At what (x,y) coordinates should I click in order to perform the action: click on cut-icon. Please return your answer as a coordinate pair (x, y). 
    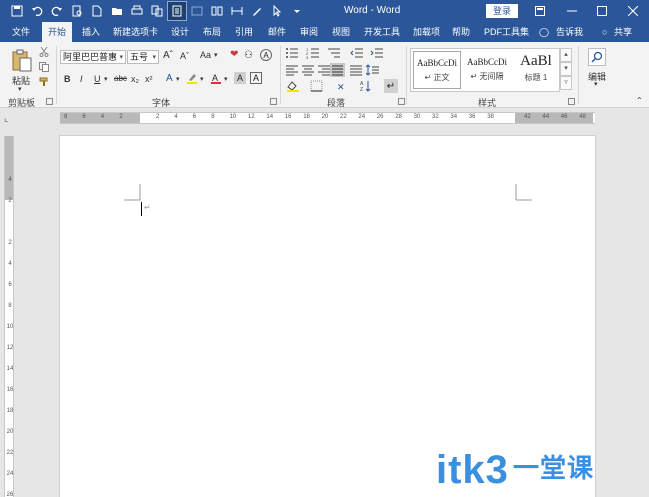
    Looking at the image, I should click on (44, 52).